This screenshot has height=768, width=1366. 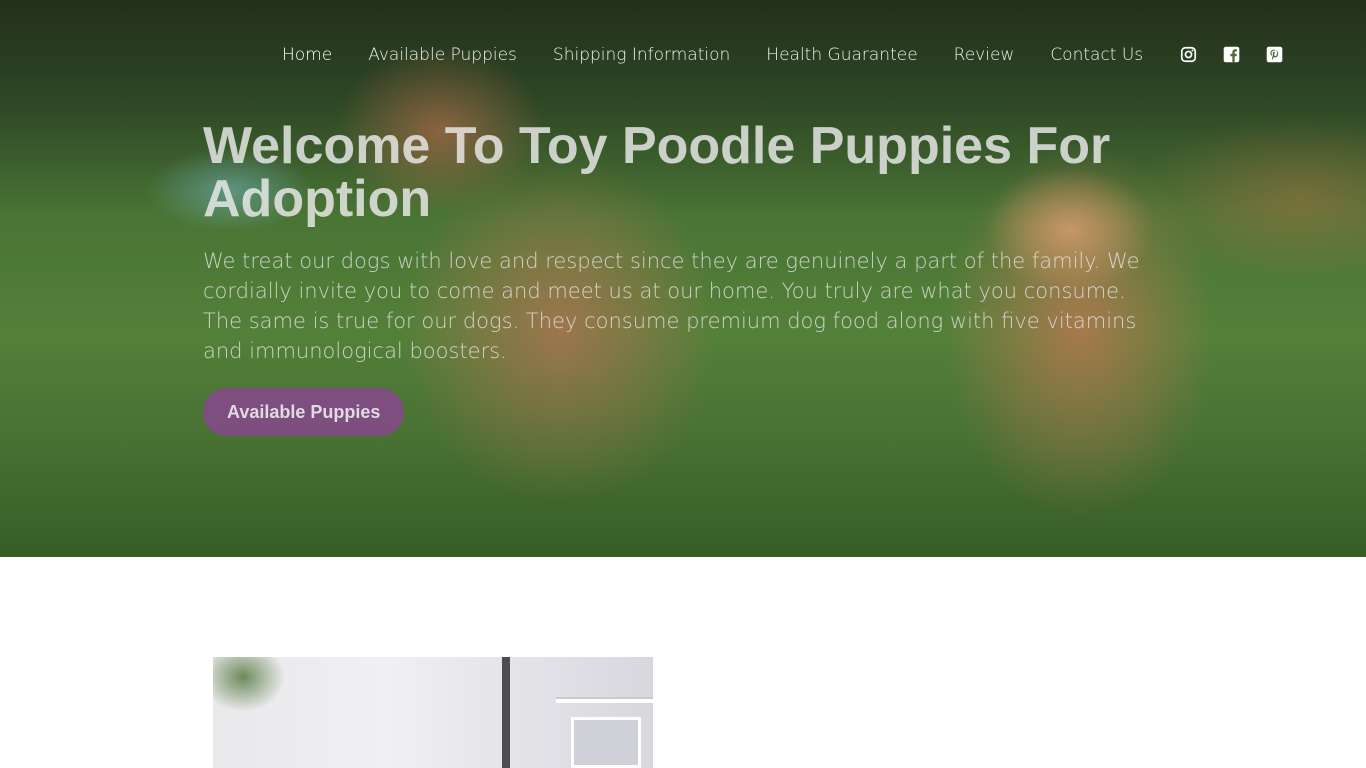 What do you see at coordinates (304, 412) in the screenshot?
I see `available-puppies-button: Available Puppies` at bounding box center [304, 412].